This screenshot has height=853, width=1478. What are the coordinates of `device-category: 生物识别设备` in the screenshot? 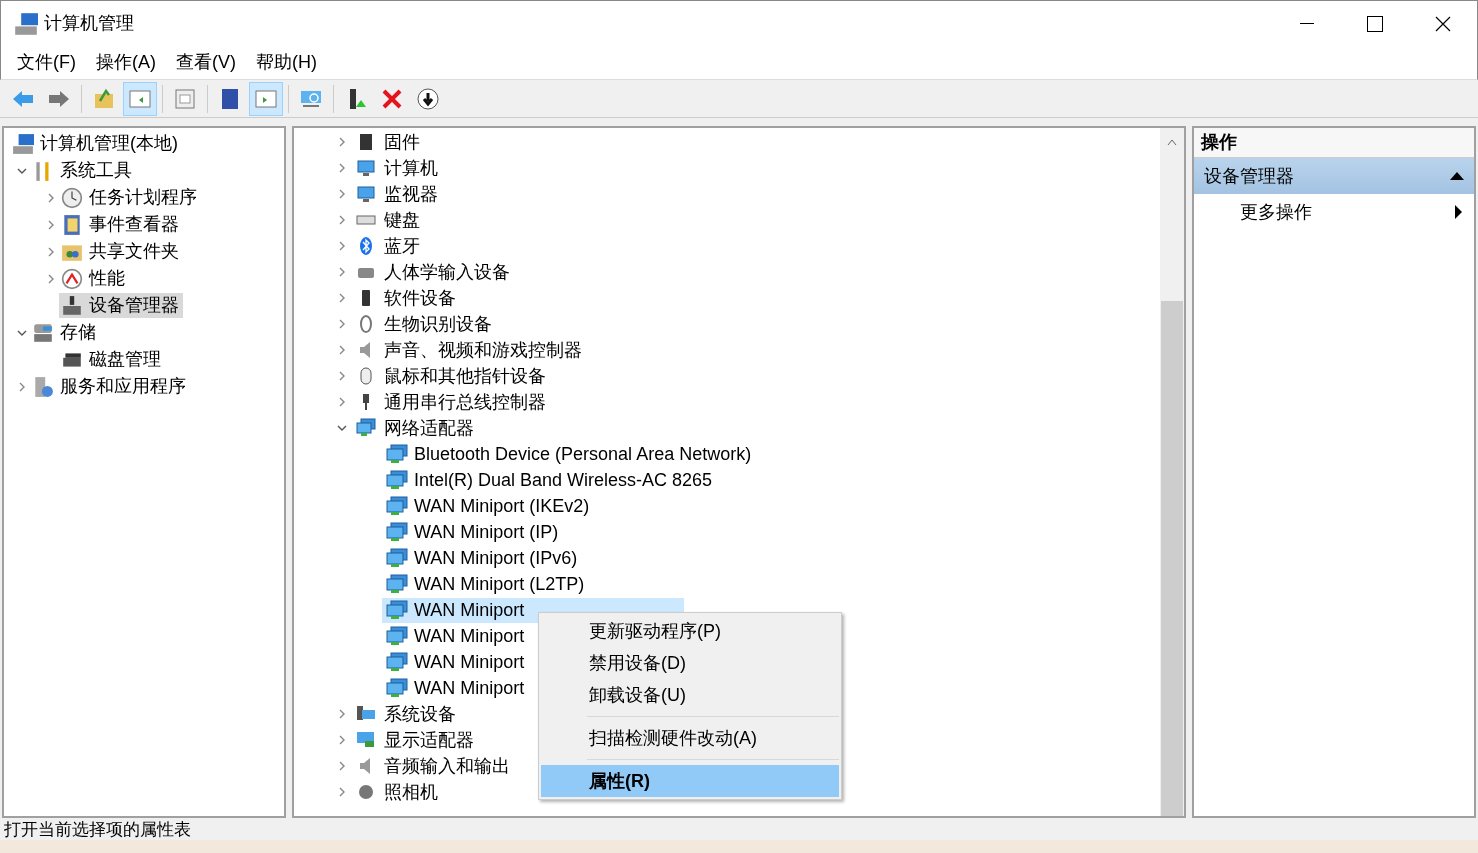 It's located at (421, 324).